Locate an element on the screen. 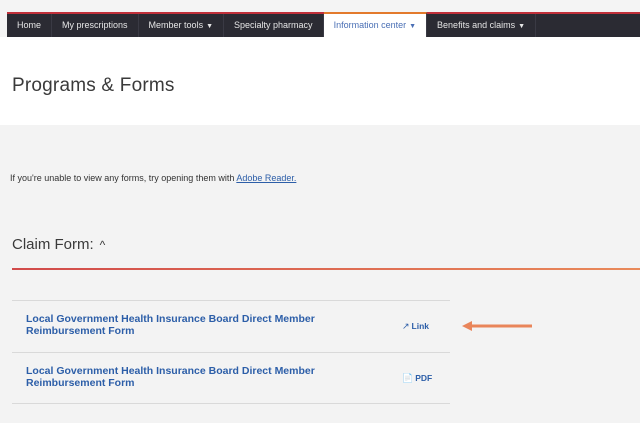  nav-item-member-tools: Member tools ▼ is located at coordinates (182, 25).